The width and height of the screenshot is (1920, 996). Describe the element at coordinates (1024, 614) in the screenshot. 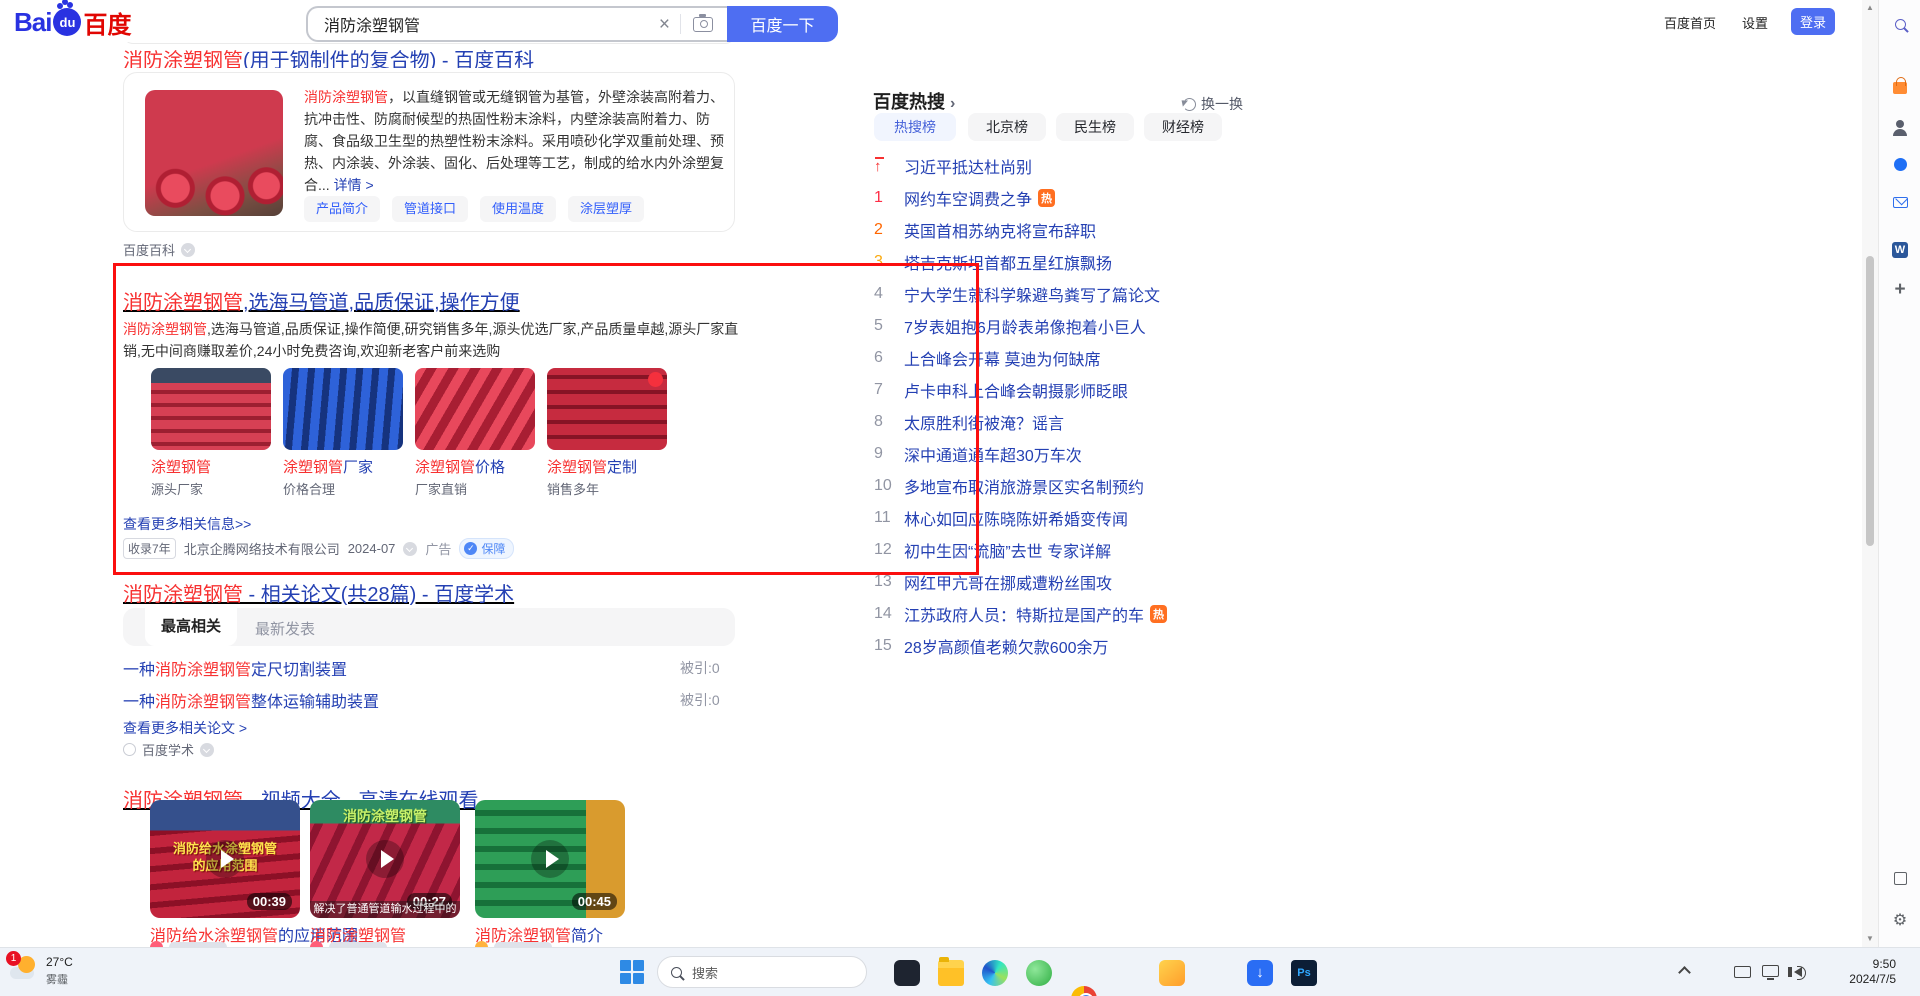

I see `hot-item-link: 江苏政府人员：特斯拉是国产的车` at that location.